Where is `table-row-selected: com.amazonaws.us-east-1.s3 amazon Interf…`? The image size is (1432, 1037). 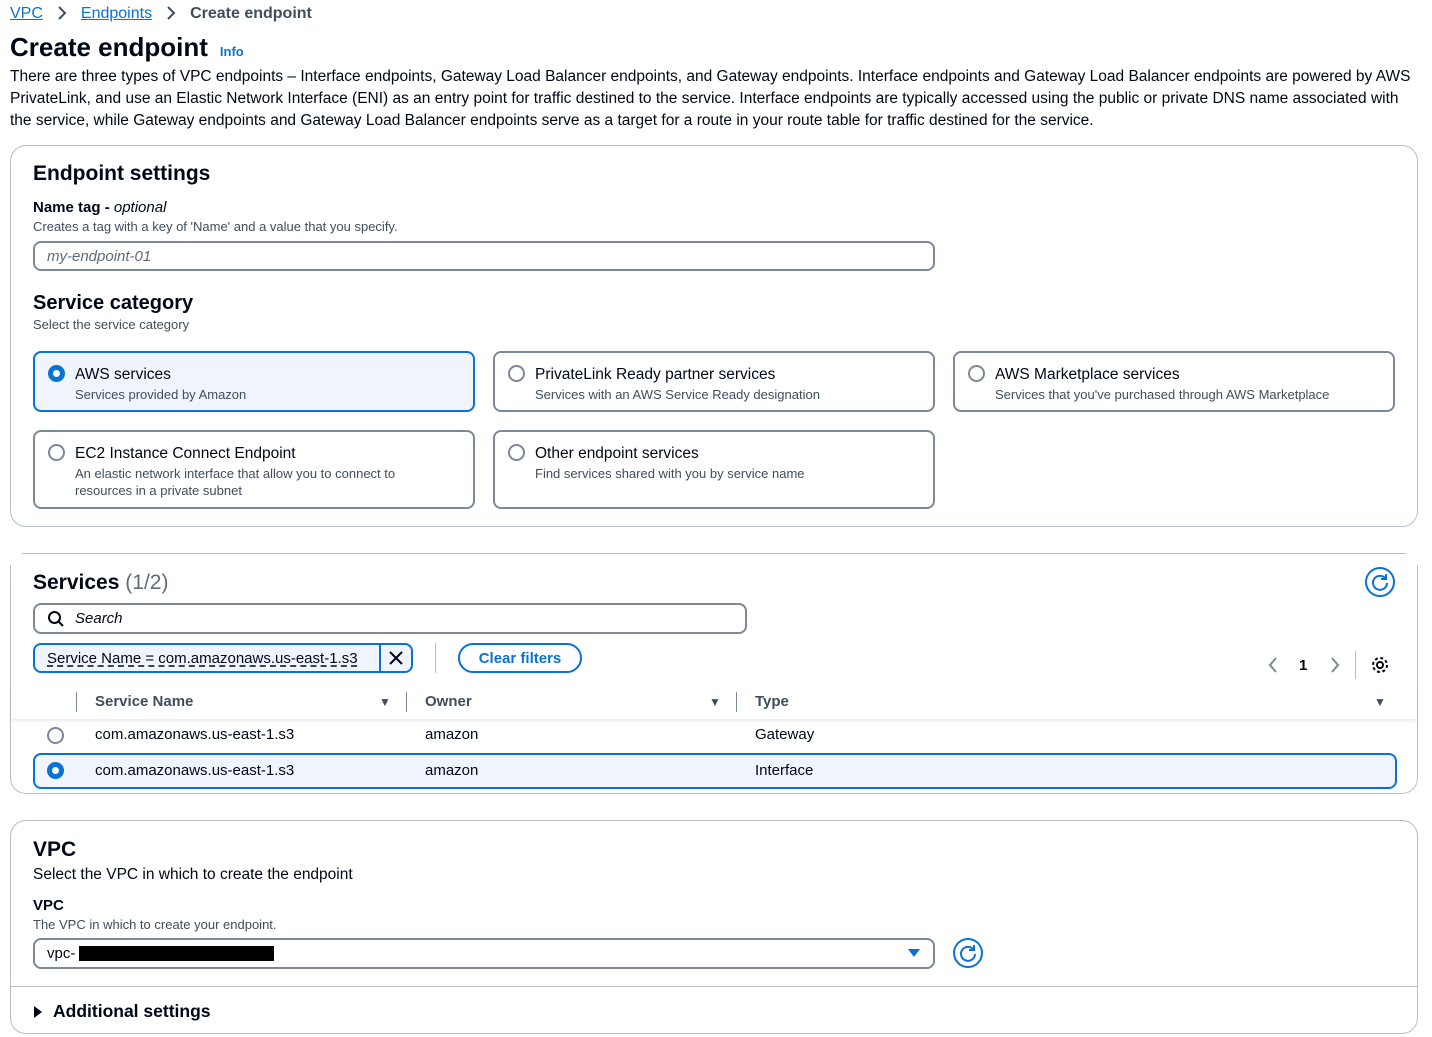 table-row-selected: com.amazonaws.us-east-1.s3 amazon Interf… is located at coordinates (715, 771).